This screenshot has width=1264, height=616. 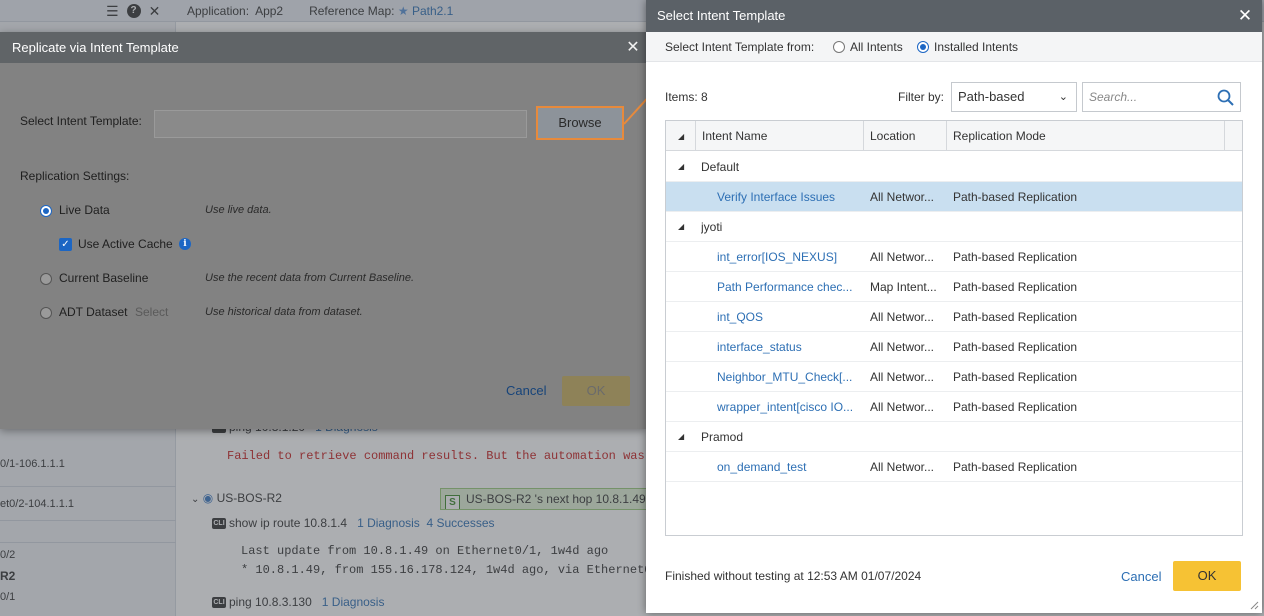 What do you see at coordinates (1063, 97) in the screenshot?
I see `chevron-down-icon: ⌄` at bounding box center [1063, 97].